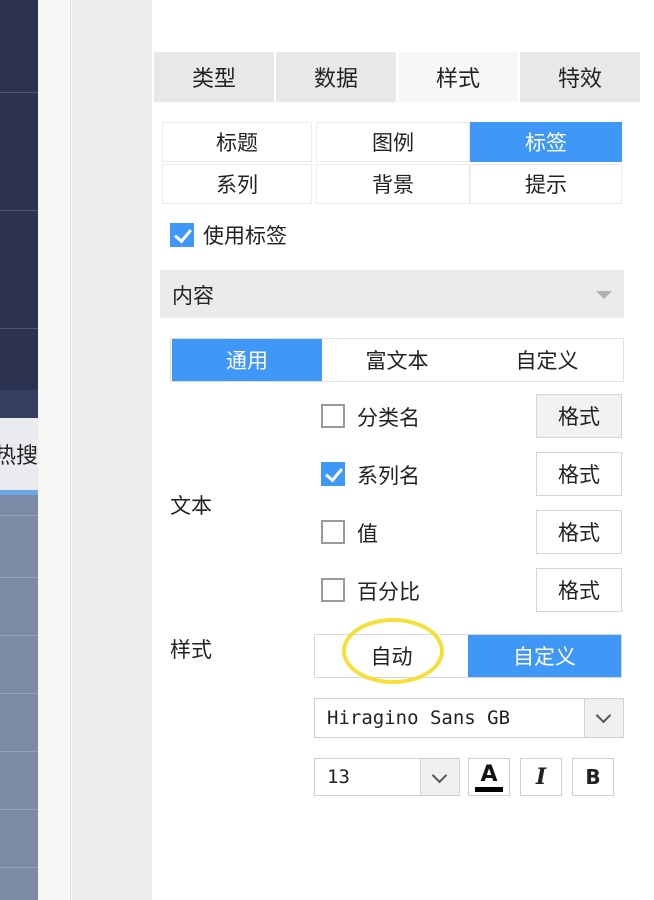  Describe the element at coordinates (112, 450) in the screenshot. I see `panel-gutter` at that location.